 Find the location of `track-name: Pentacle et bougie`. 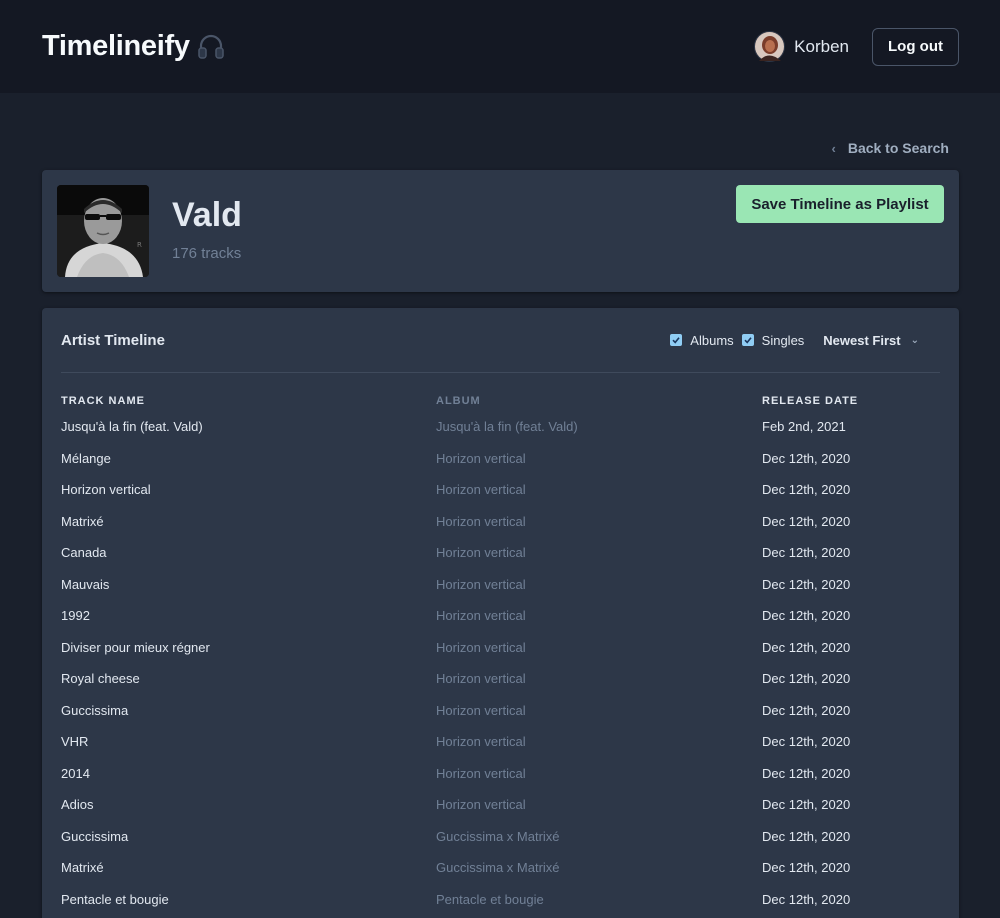

track-name: Pentacle et bougie is located at coordinates (115, 899).